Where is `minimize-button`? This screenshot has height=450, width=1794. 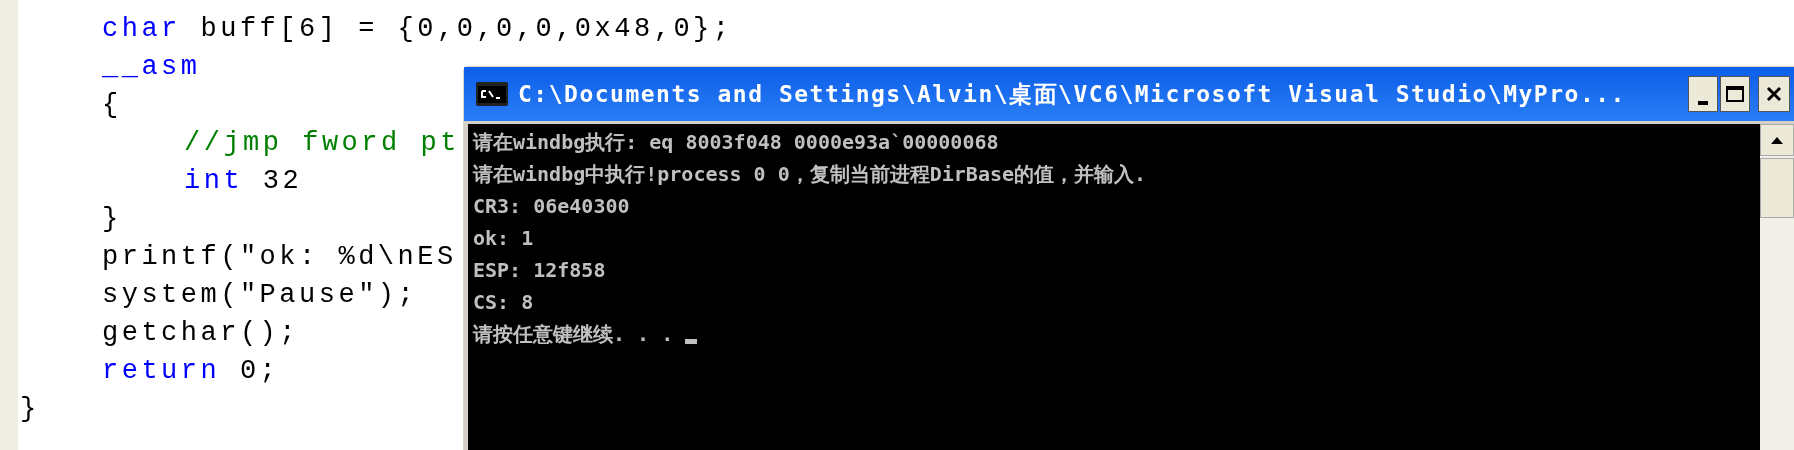
minimize-button is located at coordinates (1703, 94).